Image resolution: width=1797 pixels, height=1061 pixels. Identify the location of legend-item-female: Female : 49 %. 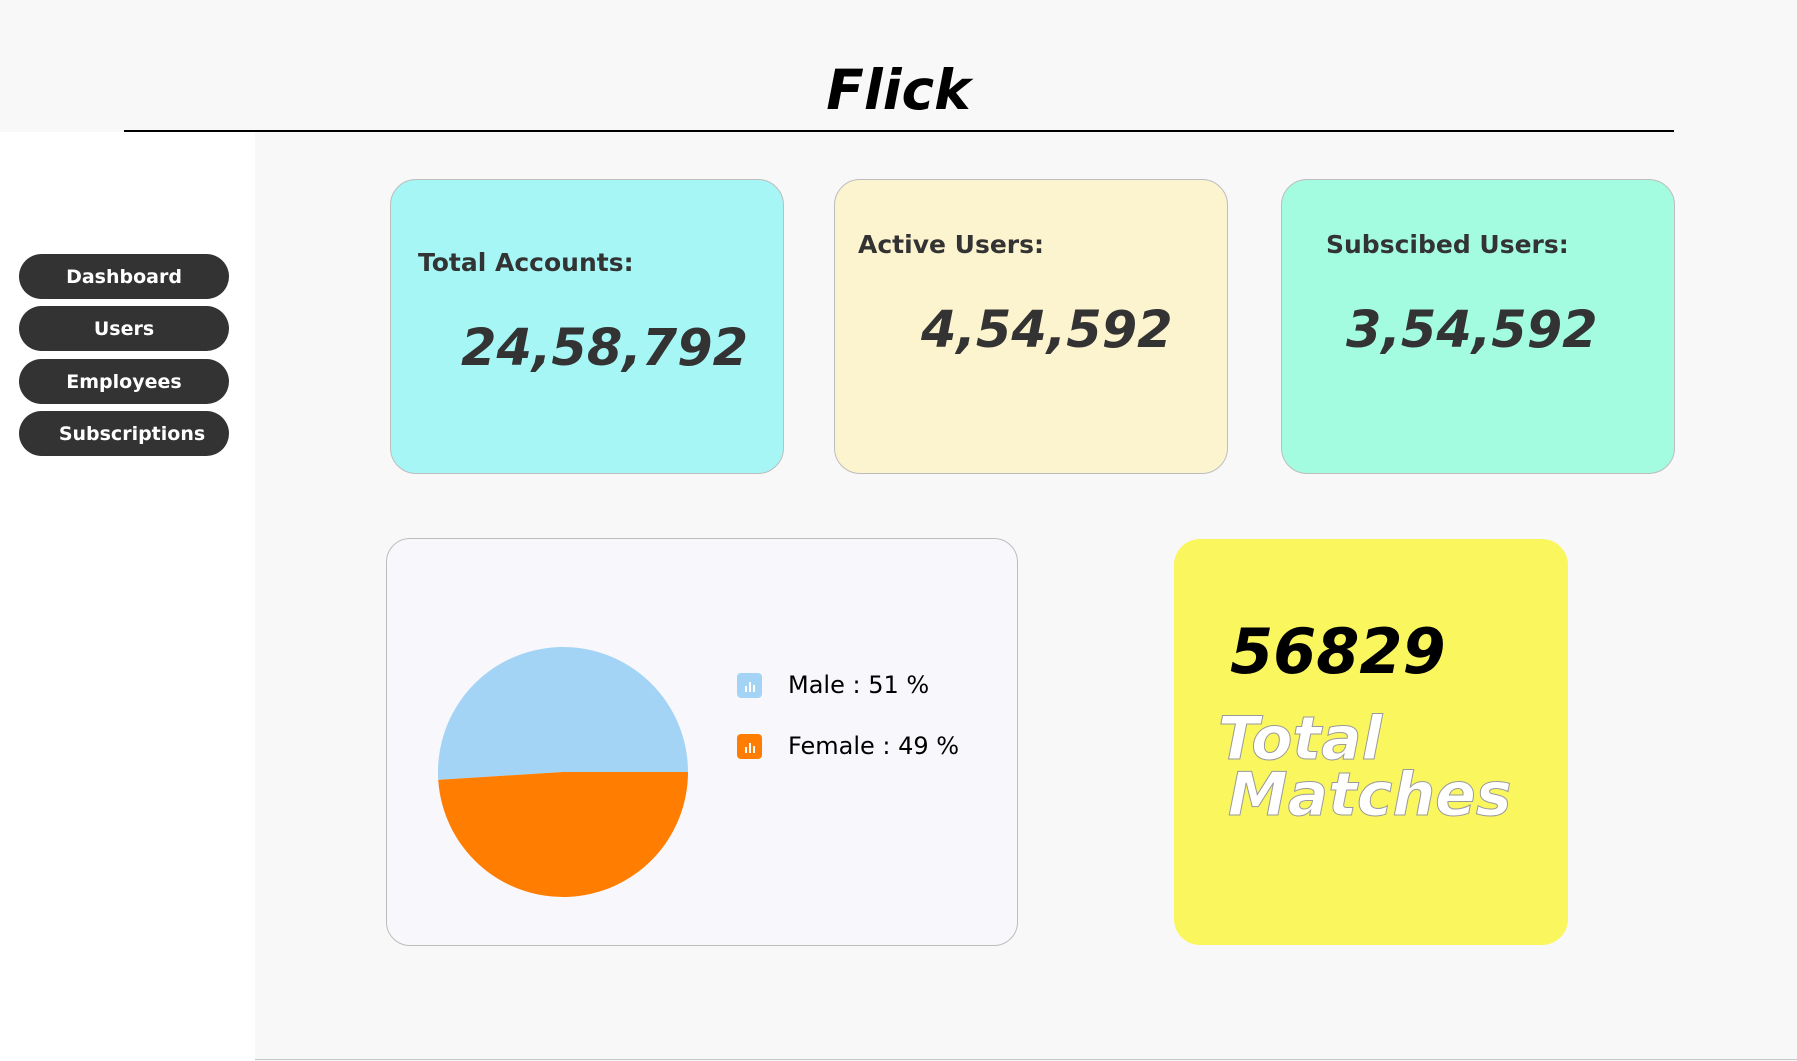
(848, 746).